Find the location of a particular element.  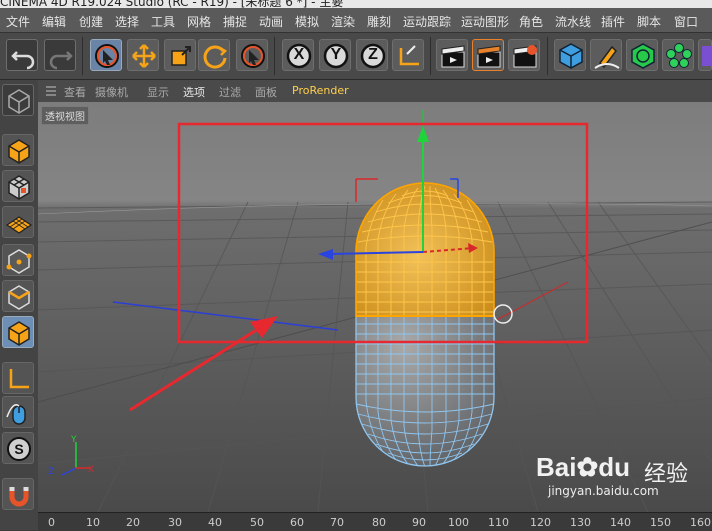

timeline-tick: 40 is located at coordinates (215, 522).